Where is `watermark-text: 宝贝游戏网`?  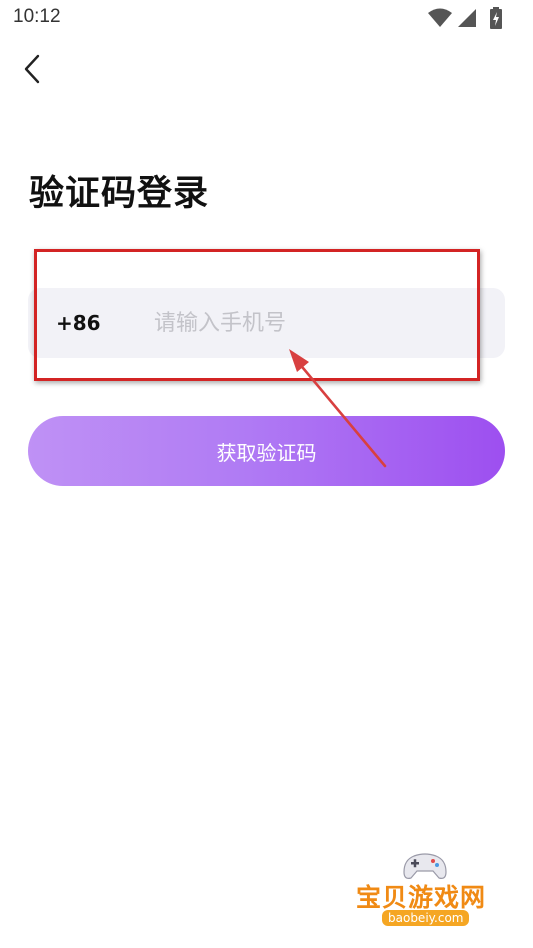
watermark-text: 宝贝游戏网 is located at coordinates (421, 897).